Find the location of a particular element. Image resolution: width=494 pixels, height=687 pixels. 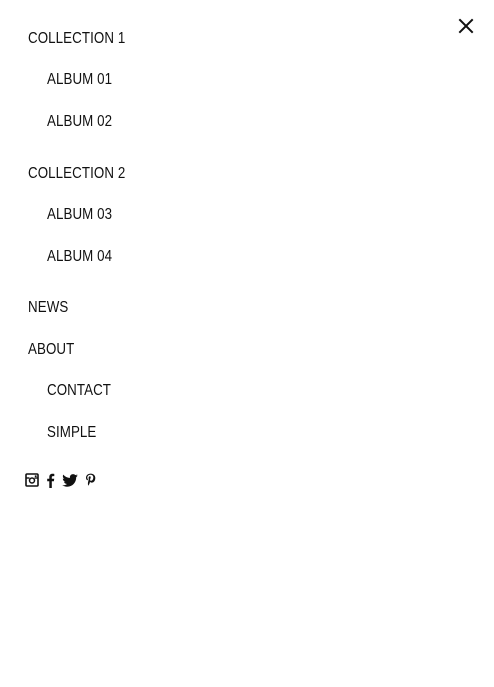

menu-item-album-04: ALBUM 04 is located at coordinates (79, 257).